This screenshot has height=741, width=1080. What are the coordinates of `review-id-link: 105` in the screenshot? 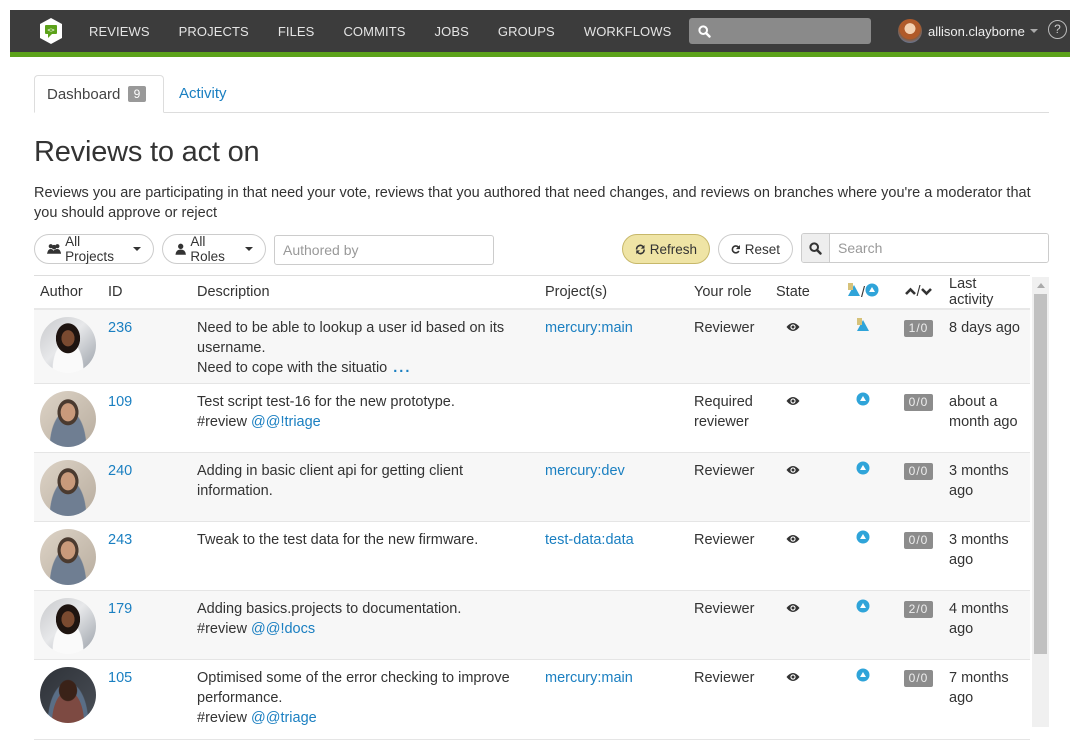 It's located at (120, 678).